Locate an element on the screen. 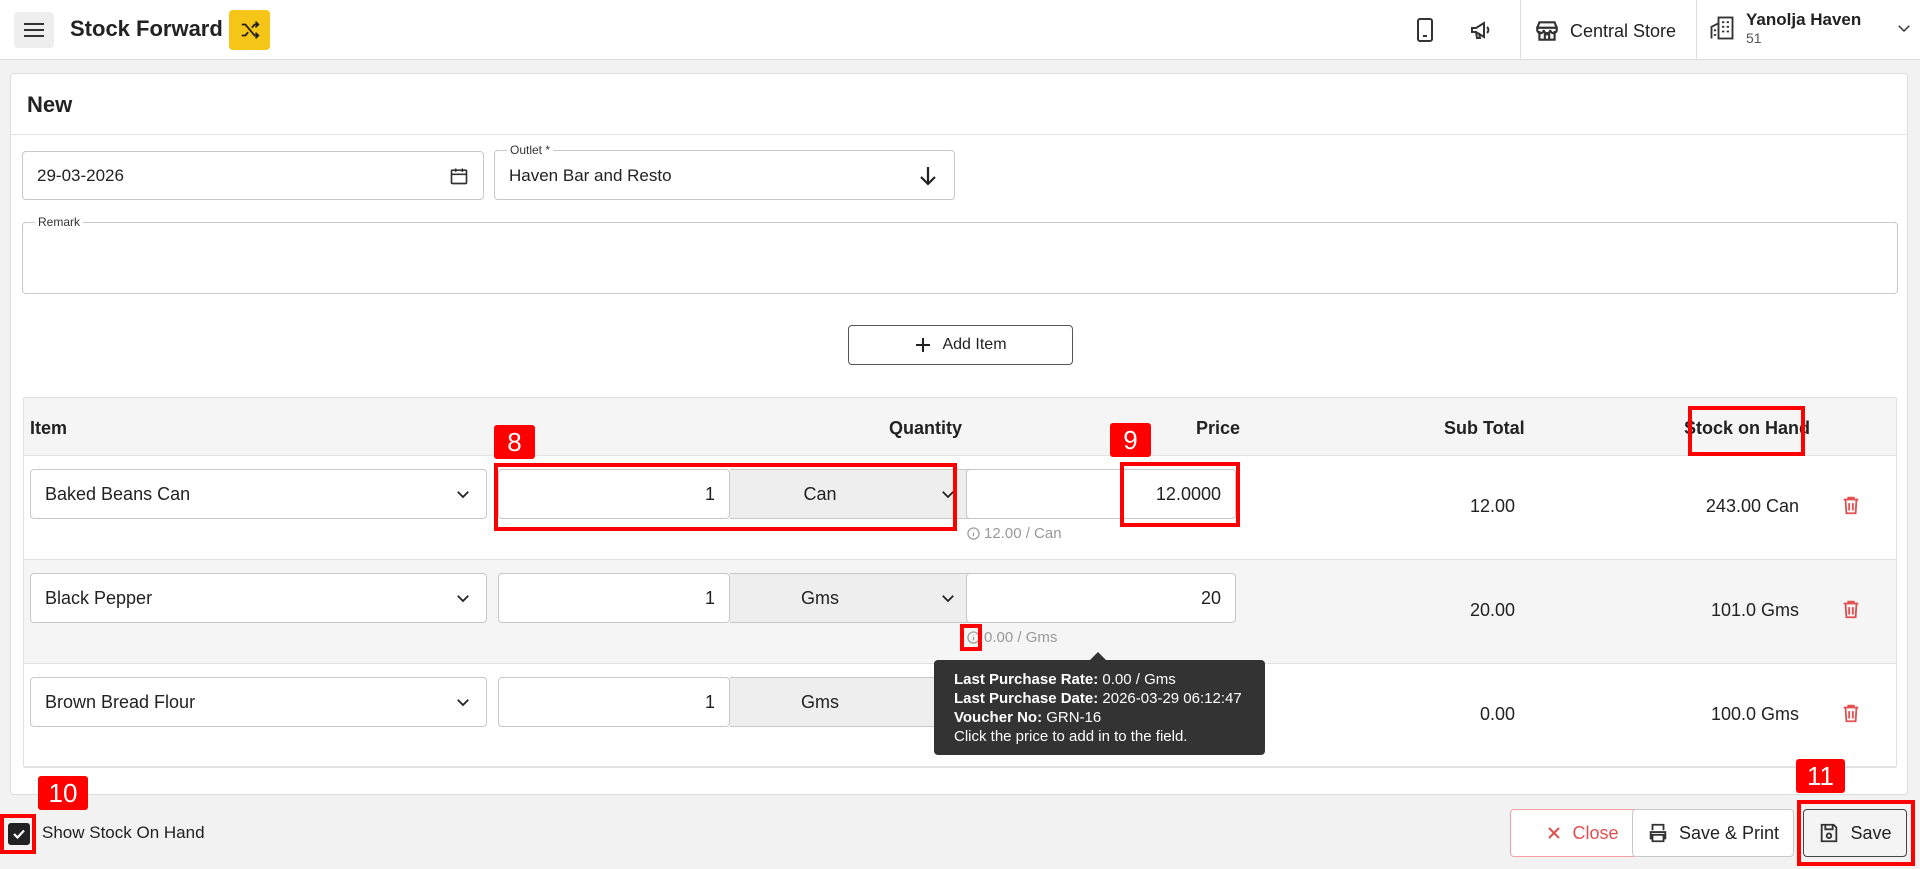 The width and height of the screenshot is (1920, 869). building-icon is located at coordinates (1722, 28).